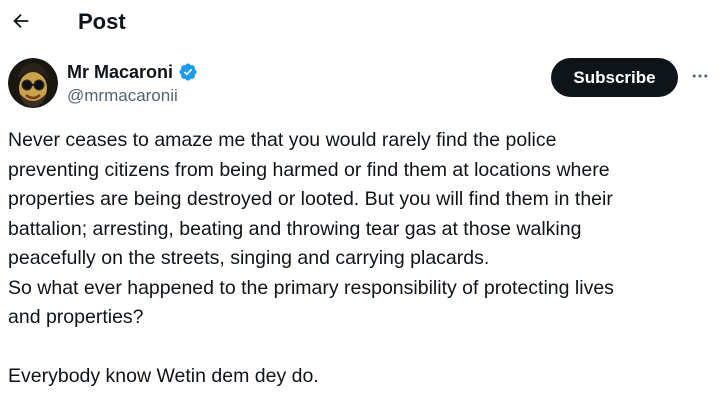  Describe the element at coordinates (102, 21) in the screenshot. I see `page-title: Post` at that location.